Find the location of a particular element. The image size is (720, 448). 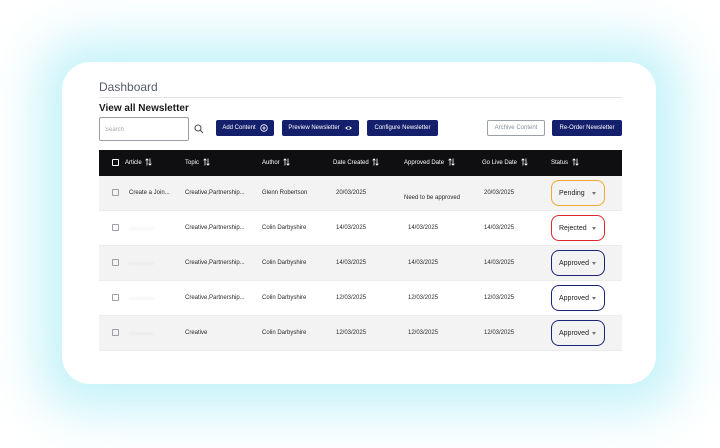

author-cell: Glenn Robertson is located at coordinates (285, 193).